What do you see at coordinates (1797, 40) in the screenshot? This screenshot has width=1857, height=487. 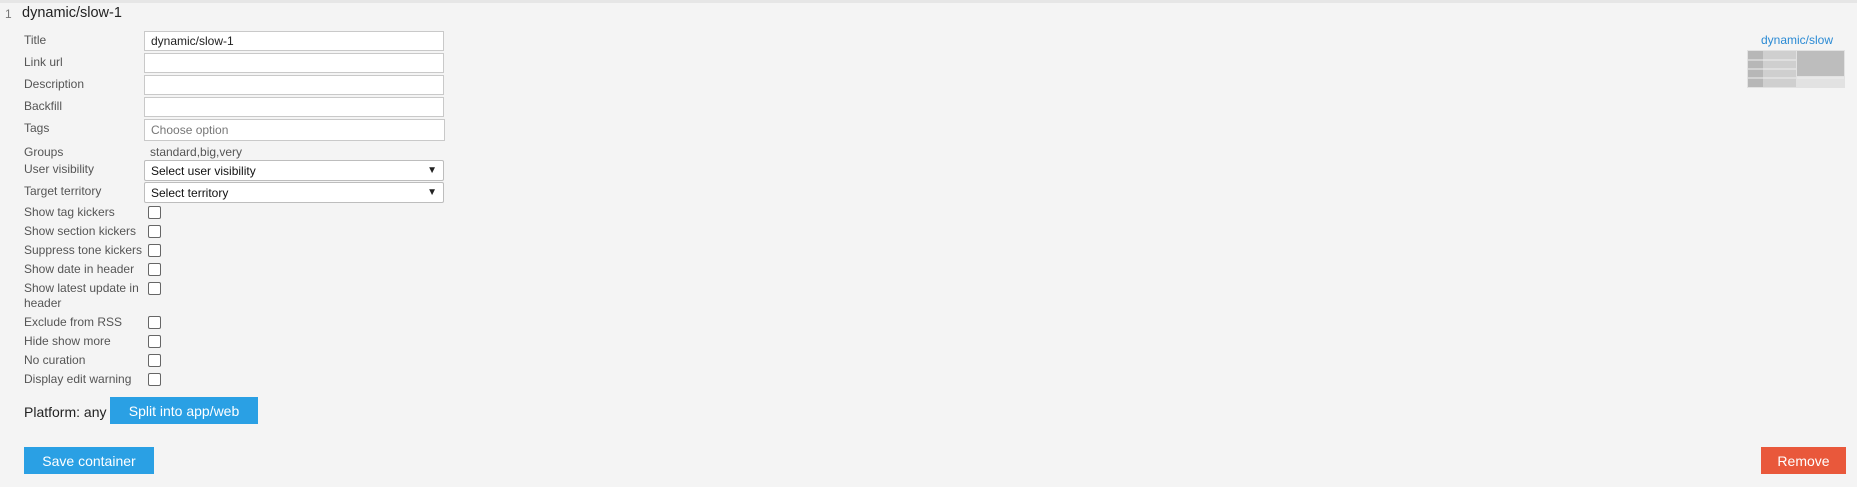 I see `layout-link: dynamic/slow` at bounding box center [1797, 40].